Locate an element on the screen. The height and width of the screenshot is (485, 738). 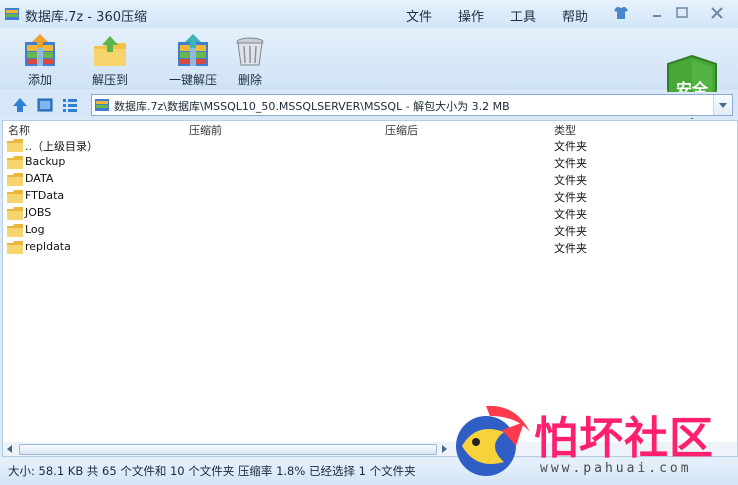
scroll-left-icon is located at coordinates (10, 449).